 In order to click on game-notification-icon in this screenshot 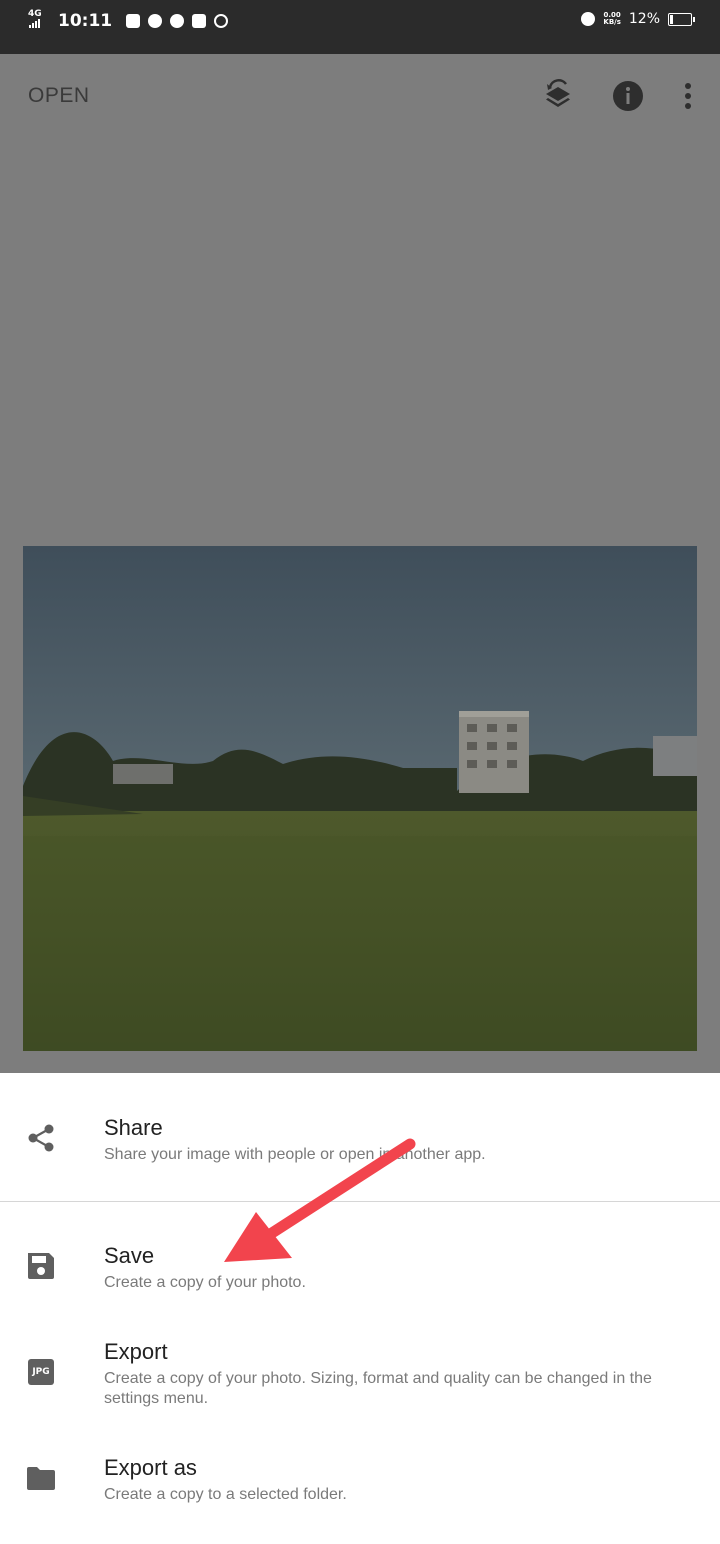, I will do `click(133, 20)`.